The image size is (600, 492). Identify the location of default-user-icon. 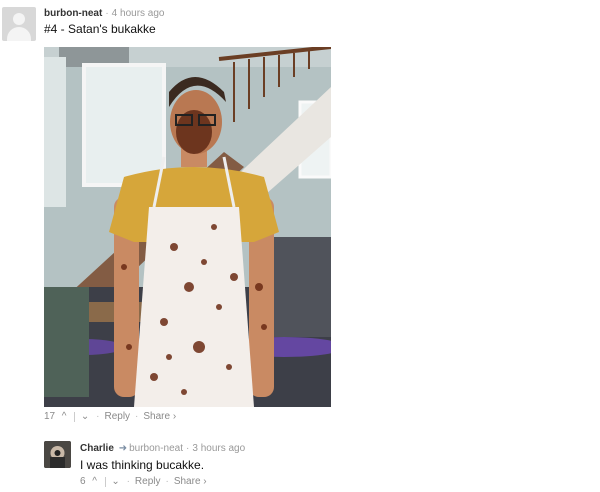
(19, 19).